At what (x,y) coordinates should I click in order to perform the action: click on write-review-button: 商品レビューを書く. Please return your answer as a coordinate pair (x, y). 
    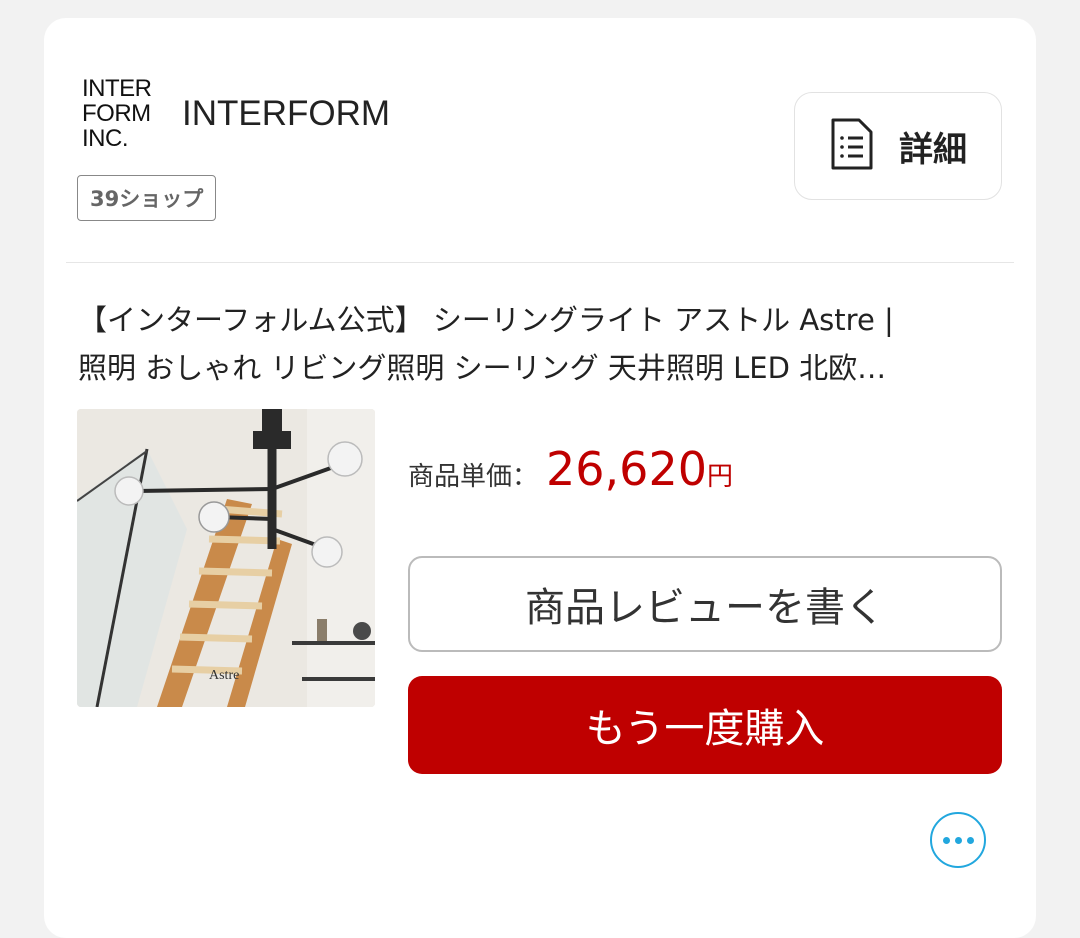
    Looking at the image, I should click on (705, 604).